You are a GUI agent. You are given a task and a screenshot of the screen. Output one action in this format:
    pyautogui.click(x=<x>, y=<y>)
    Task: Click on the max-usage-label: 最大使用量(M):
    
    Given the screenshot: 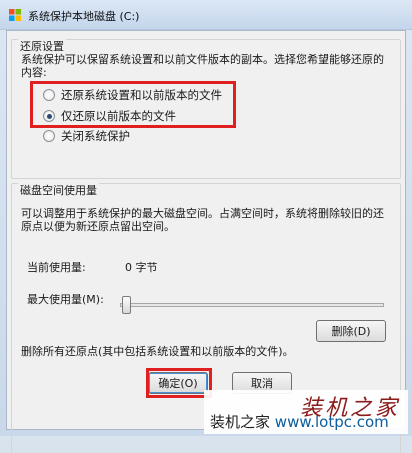 What is the action you would take?
    pyautogui.click(x=65, y=299)
    